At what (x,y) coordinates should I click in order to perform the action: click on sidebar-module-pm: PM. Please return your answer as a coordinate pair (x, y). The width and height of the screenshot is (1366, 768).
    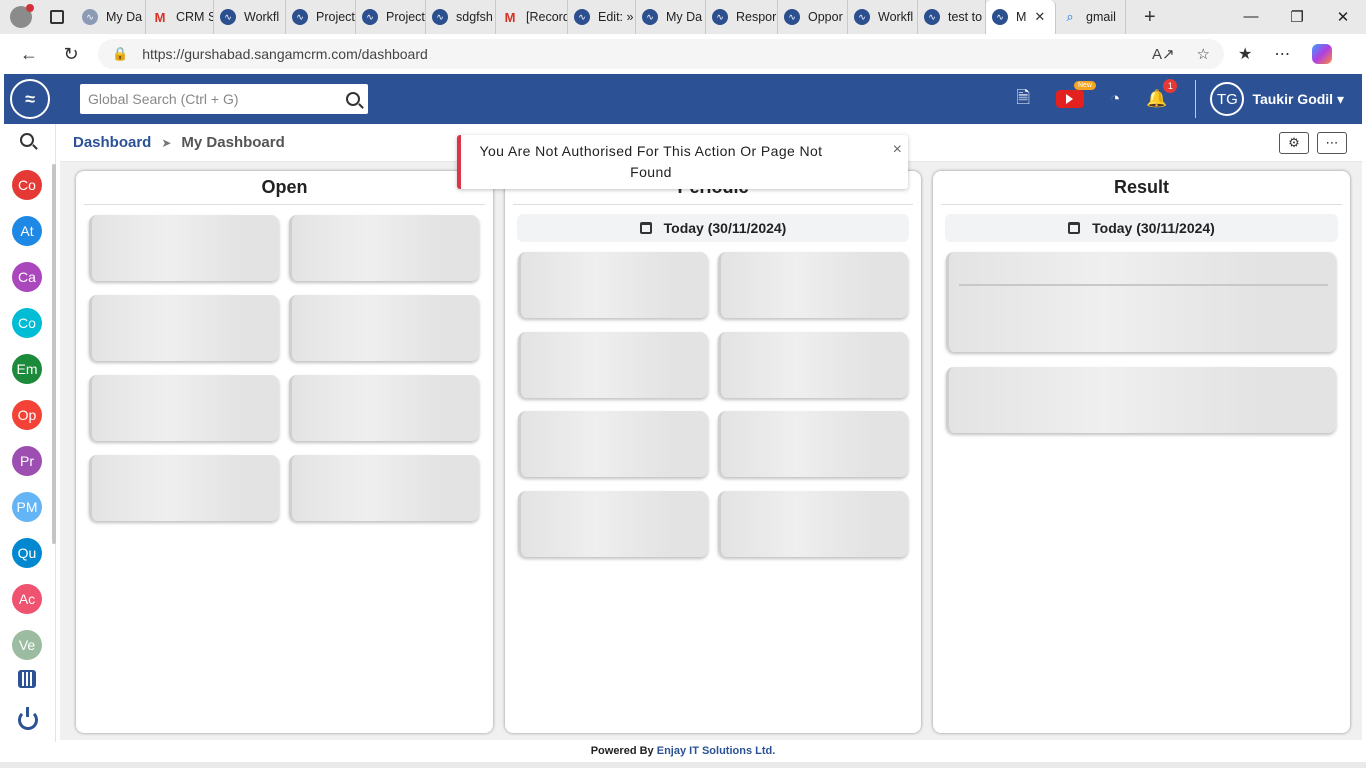
    Looking at the image, I should click on (27, 507).